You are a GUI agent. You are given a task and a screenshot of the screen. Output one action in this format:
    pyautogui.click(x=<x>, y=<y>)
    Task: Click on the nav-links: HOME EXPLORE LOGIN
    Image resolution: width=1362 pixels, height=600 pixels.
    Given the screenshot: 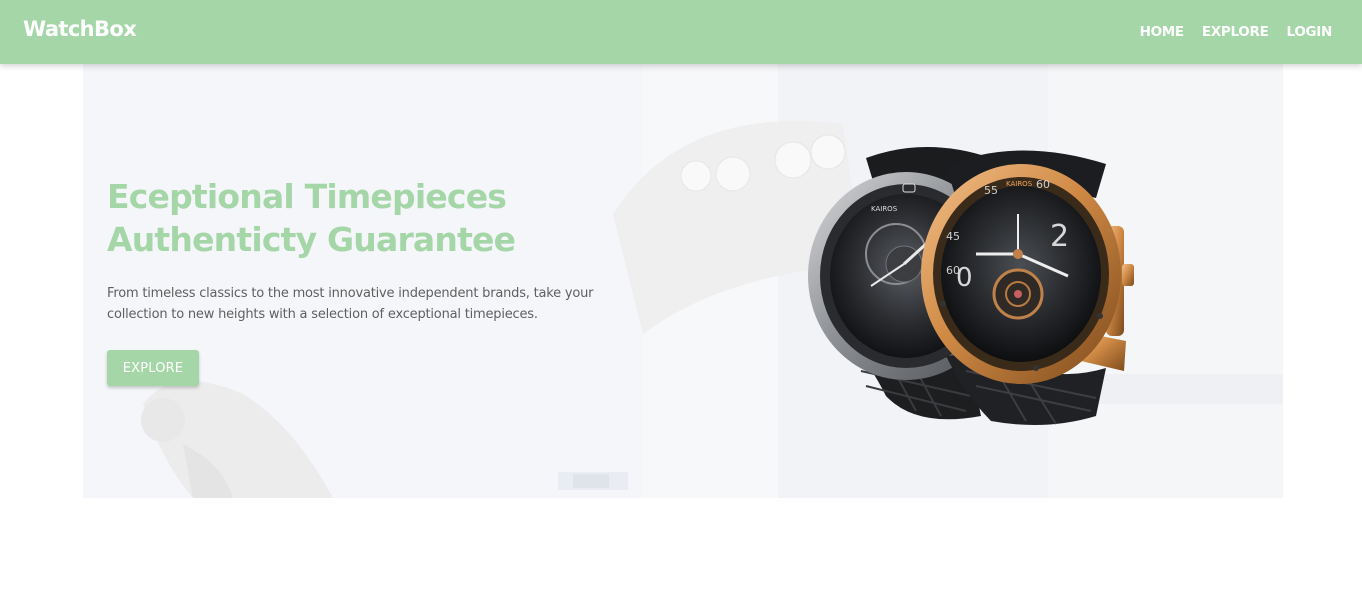 What is the action you would take?
    pyautogui.click(x=1236, y=32)
    